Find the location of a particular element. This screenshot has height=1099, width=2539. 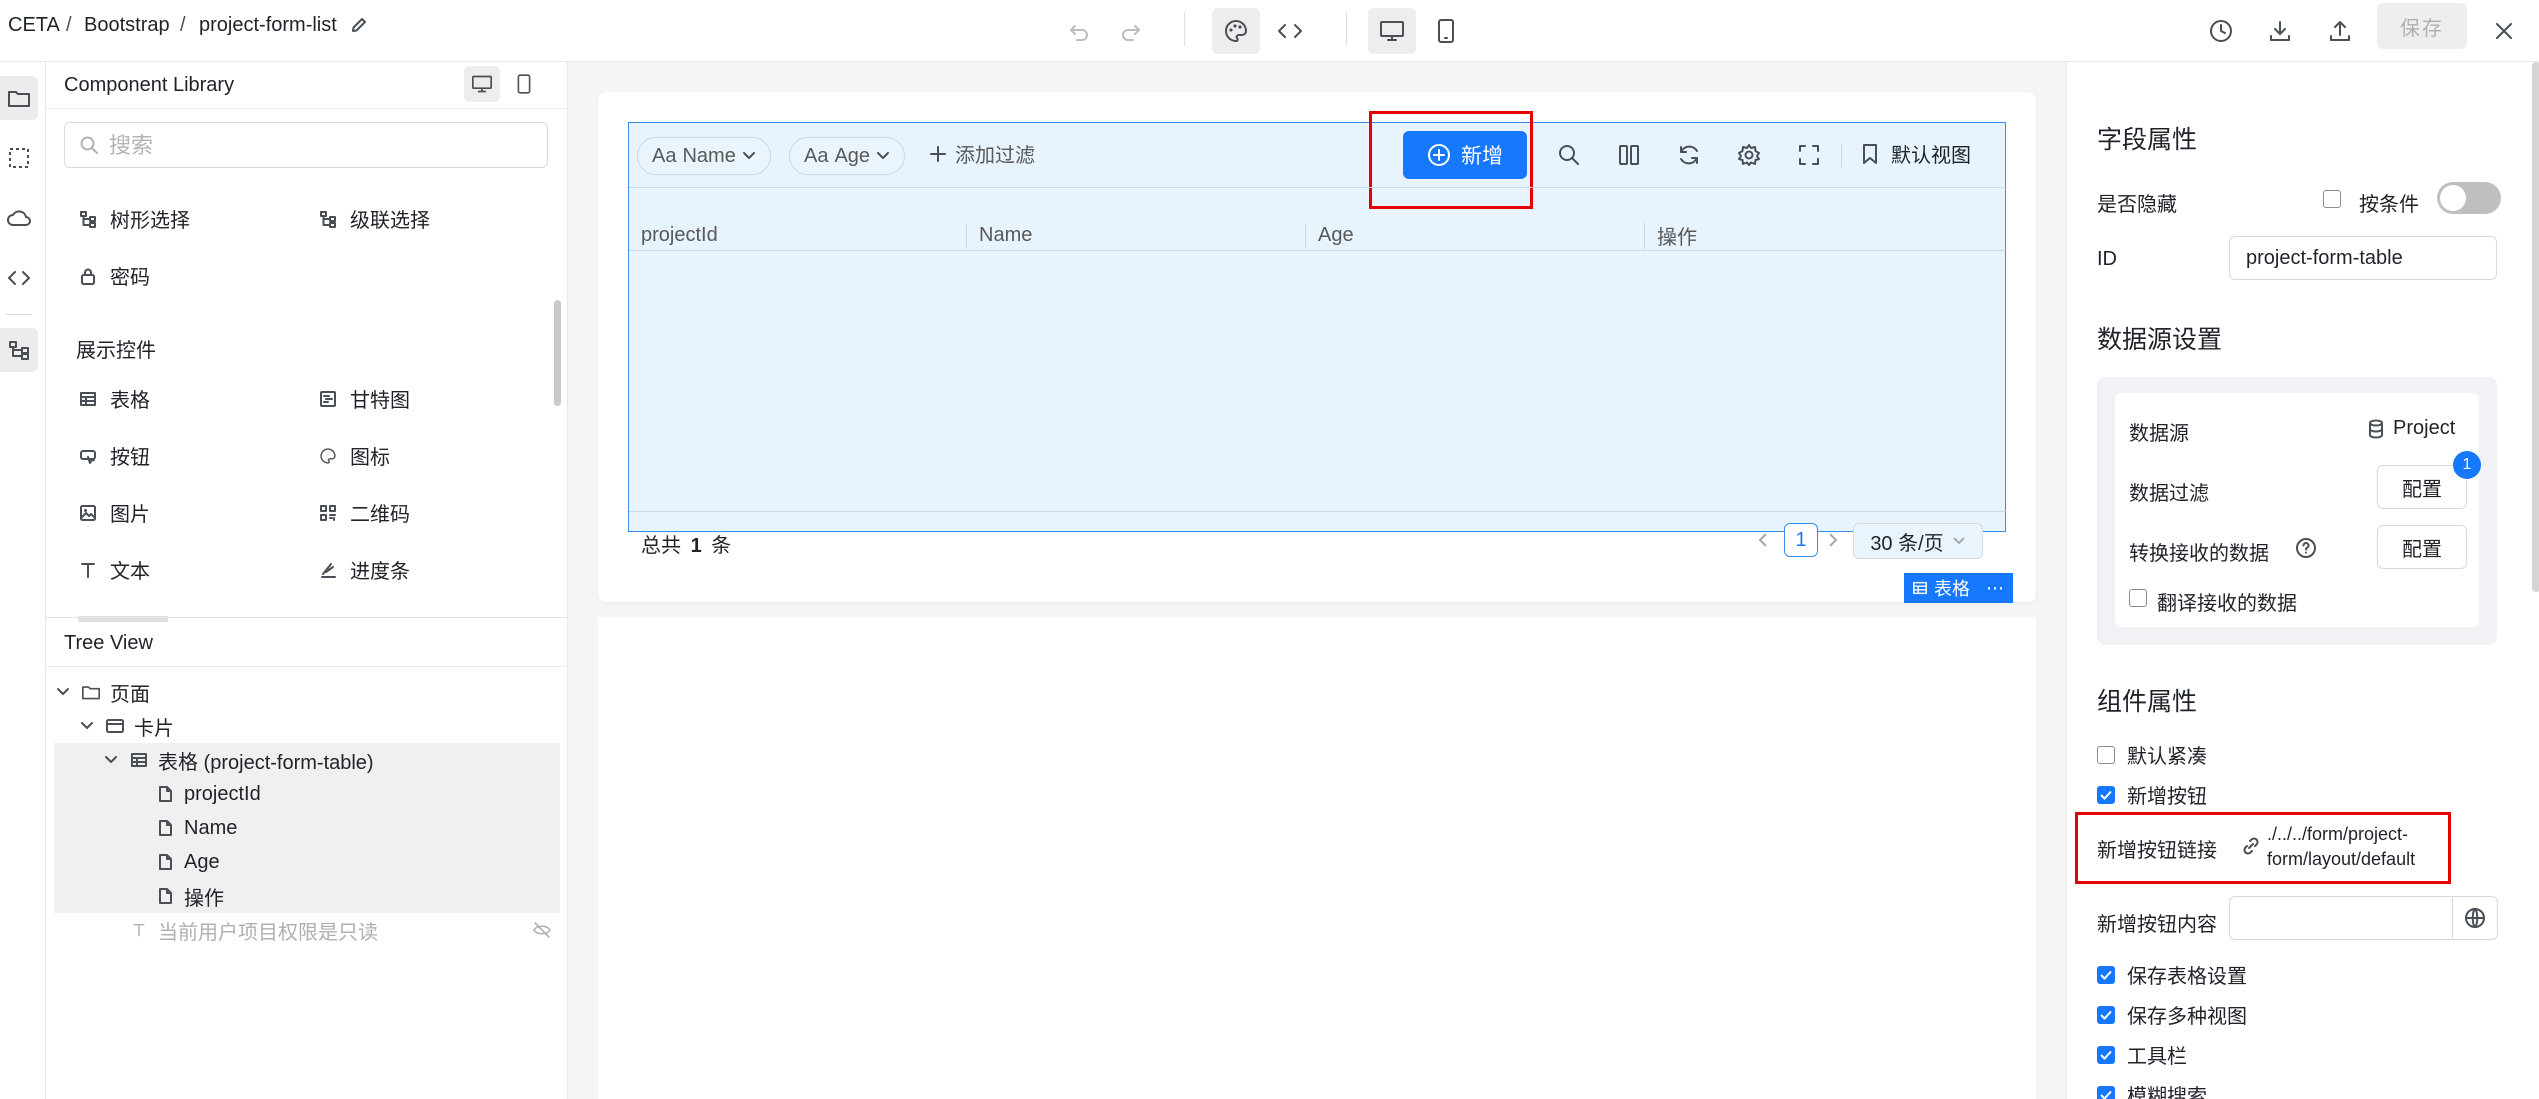

page-size-select: 30 条/页 is located at coordinates (1918, 541).